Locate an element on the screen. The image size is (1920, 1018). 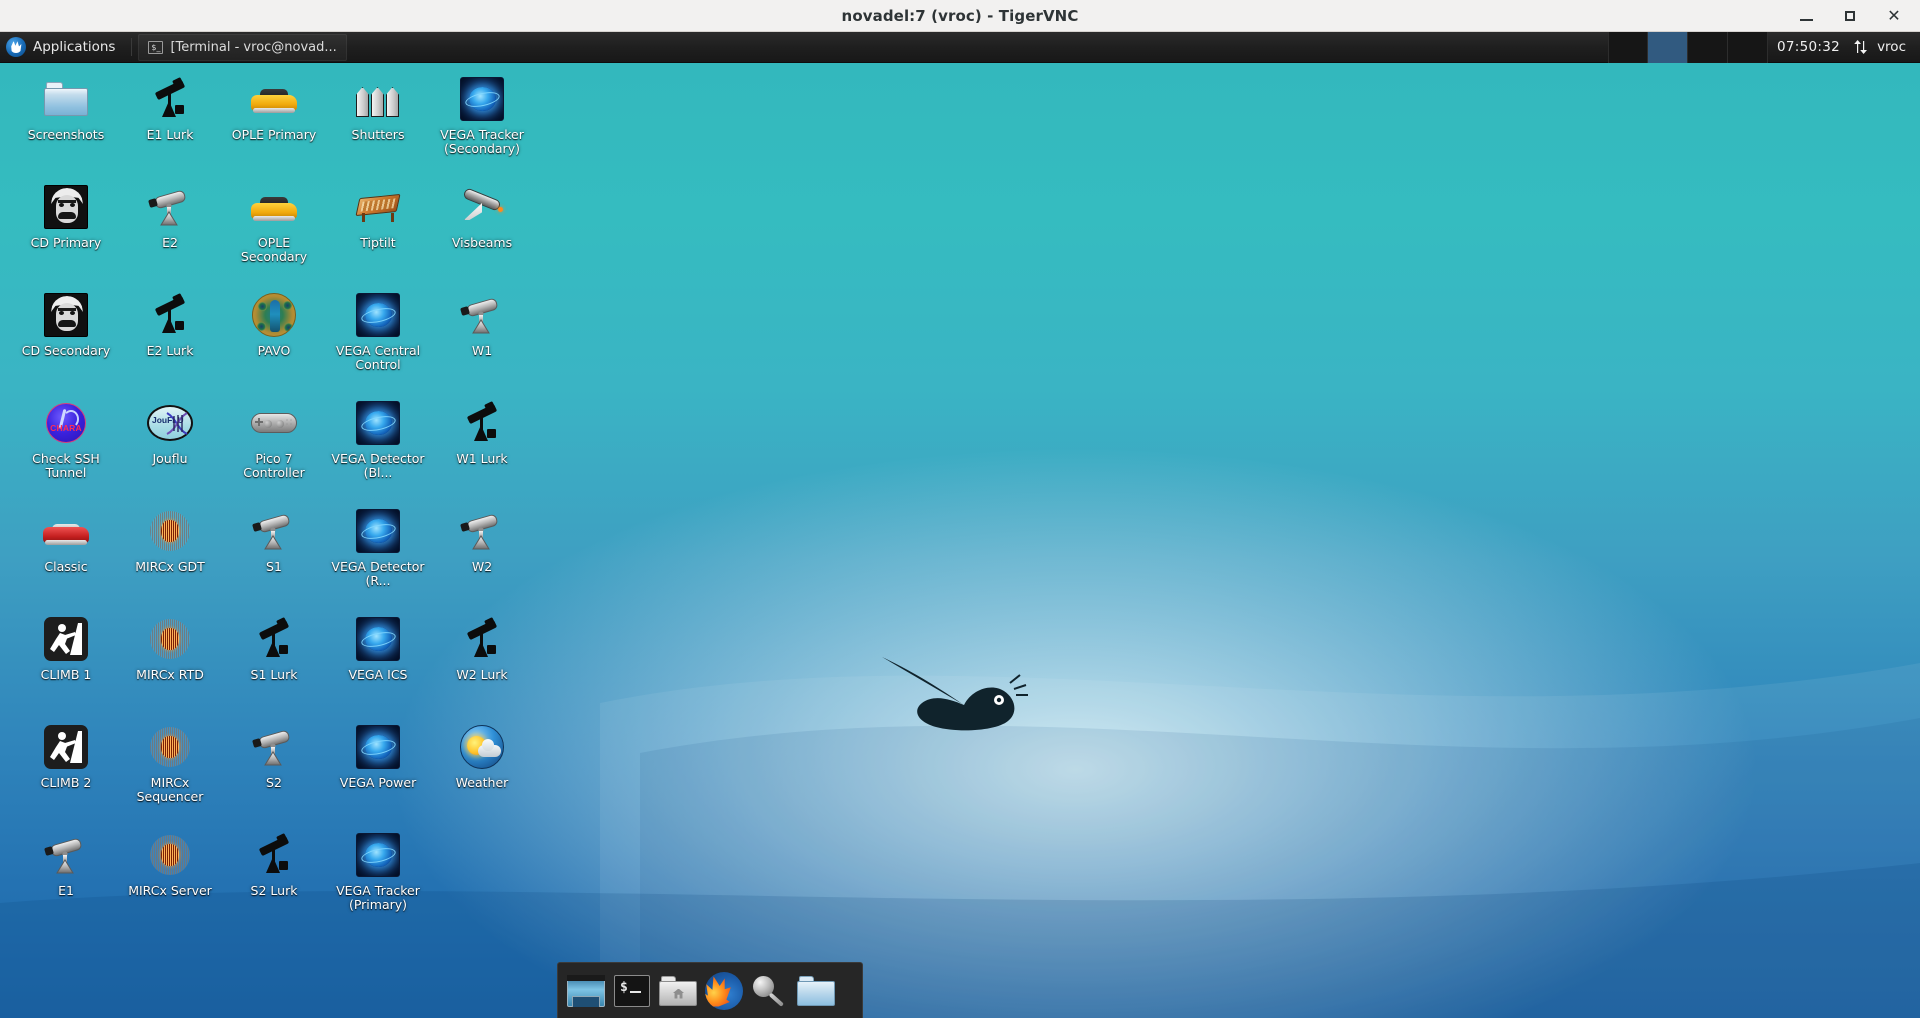
show-desktop-icon is located at coordinates (586, 990).